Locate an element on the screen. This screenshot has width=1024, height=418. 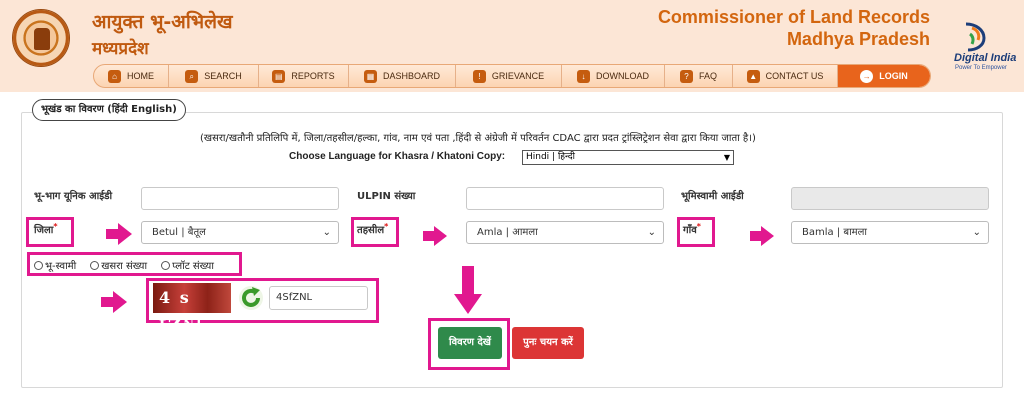
digital-india-tagline: Power To Empower is located at coordinates (981, 68).